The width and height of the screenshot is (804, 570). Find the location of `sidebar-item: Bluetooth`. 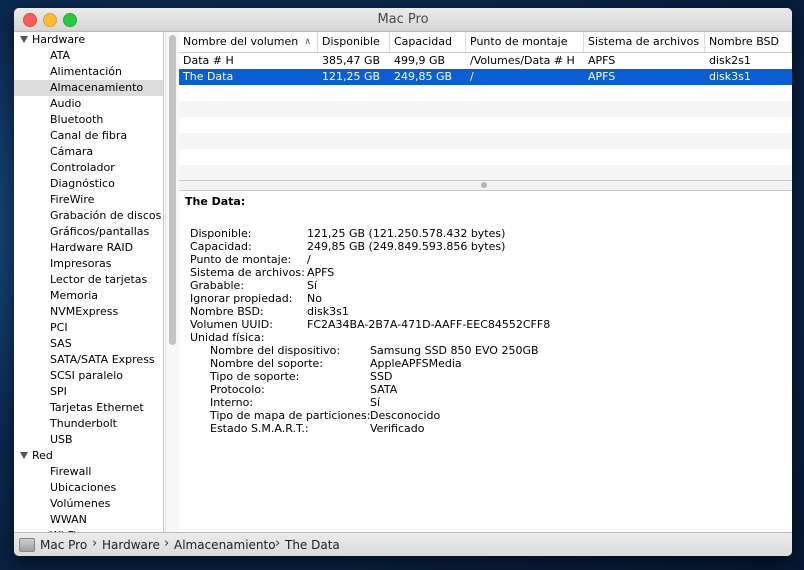

sidebar-item: Bluetooth is located at coordinates (88, 120).